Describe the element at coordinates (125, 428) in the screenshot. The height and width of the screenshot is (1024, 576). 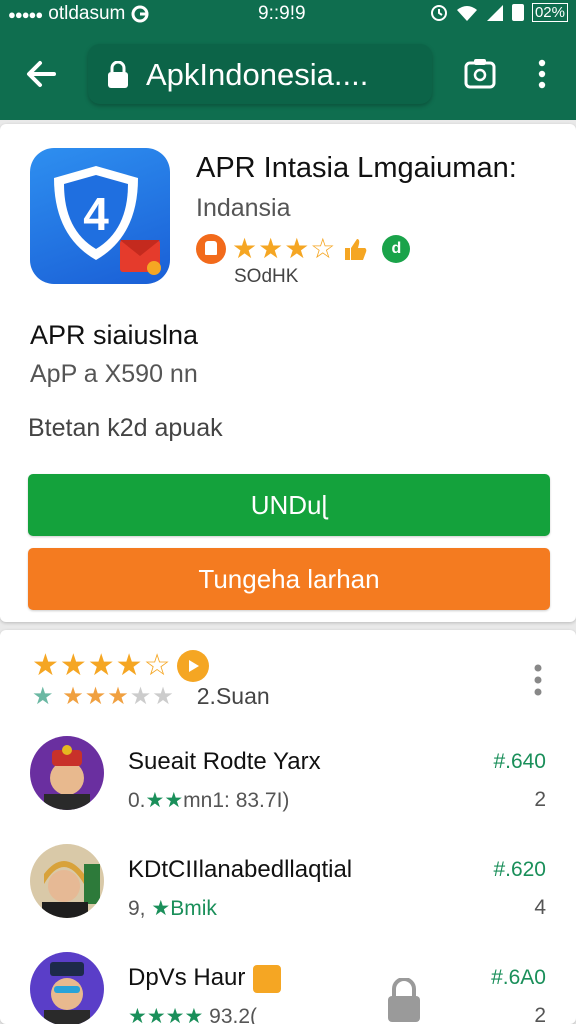
I see `info-note: Btetan k2d apuak` at that location.